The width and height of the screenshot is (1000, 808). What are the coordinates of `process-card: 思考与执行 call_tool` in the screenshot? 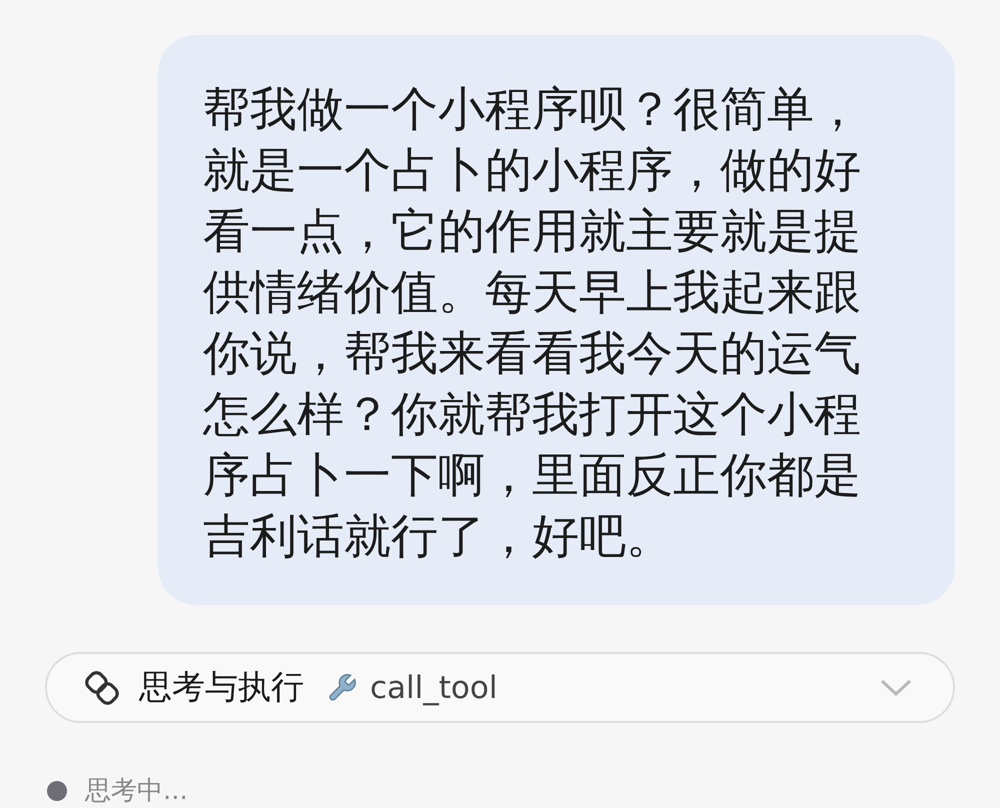 It's located at (500, 687).